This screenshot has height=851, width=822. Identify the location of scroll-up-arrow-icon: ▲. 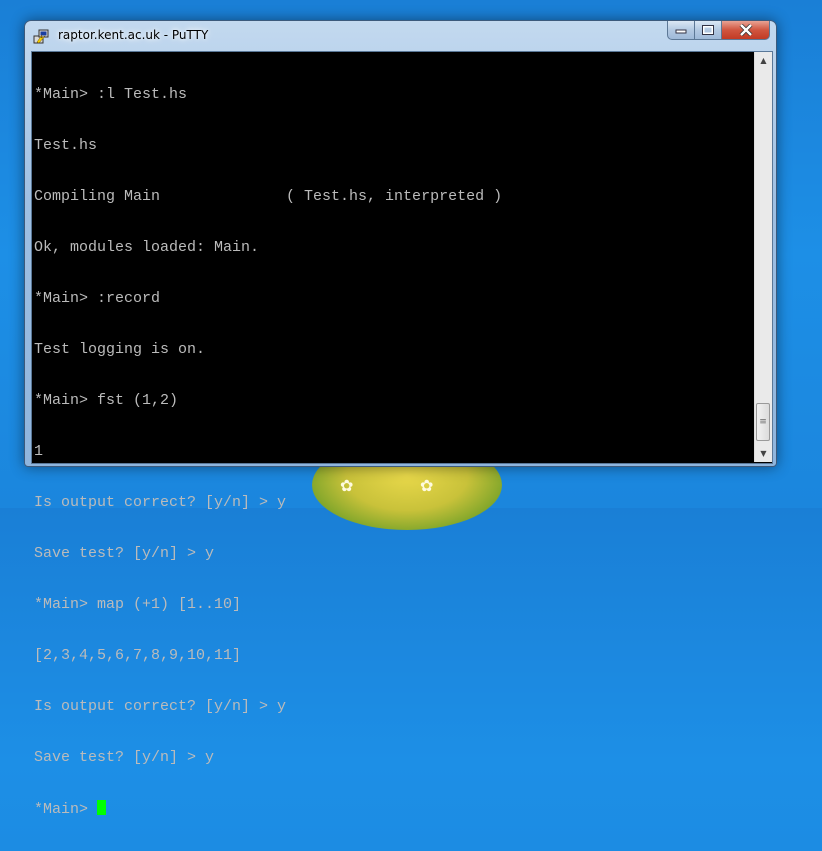
(763, 60).